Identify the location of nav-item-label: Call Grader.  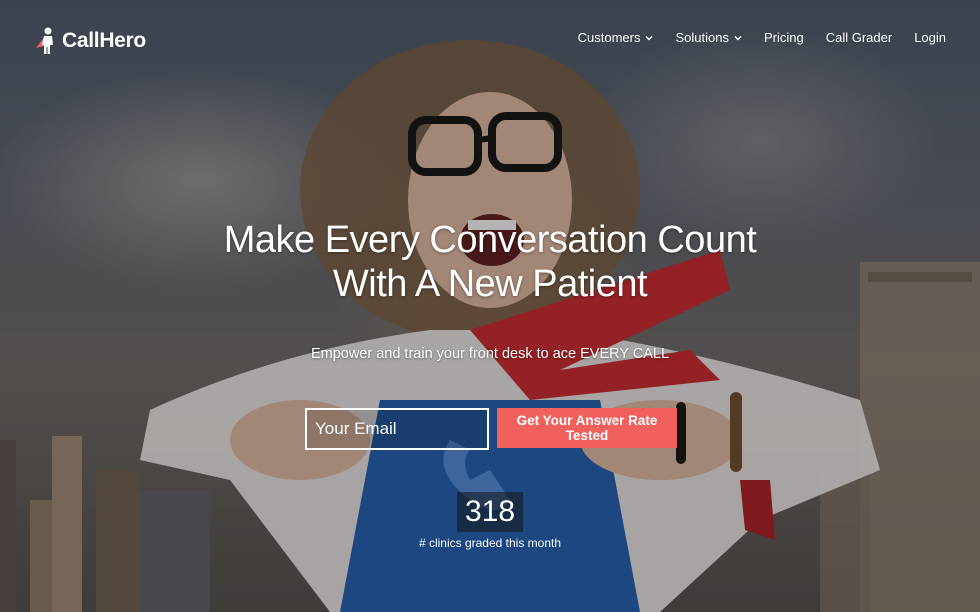
(859, 37).